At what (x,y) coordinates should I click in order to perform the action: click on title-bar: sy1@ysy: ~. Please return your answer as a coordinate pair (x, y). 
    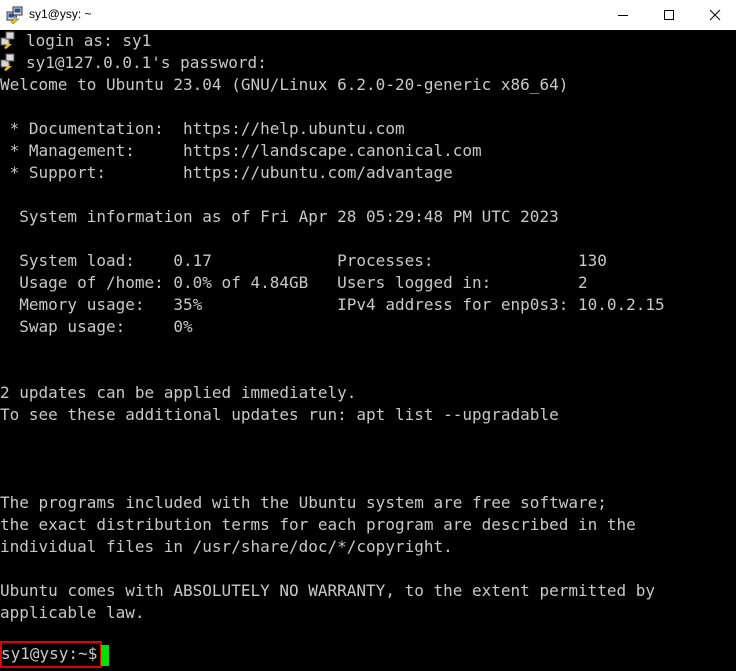
    Looking at the image, I should click on (368, 15).